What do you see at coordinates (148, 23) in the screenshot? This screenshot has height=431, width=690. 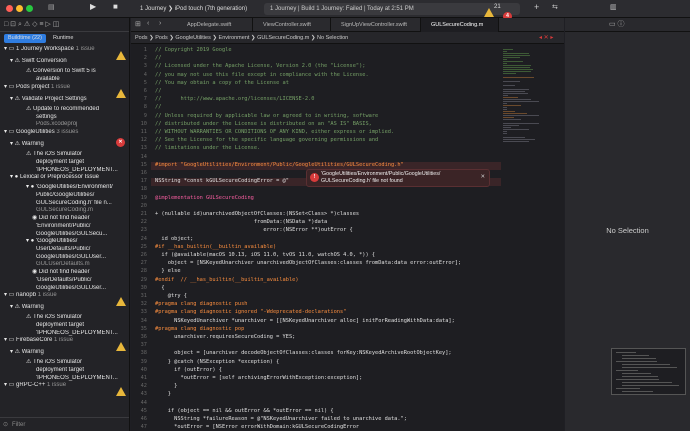 I see `back-icon: ‹` at bounding box center [148, 23].